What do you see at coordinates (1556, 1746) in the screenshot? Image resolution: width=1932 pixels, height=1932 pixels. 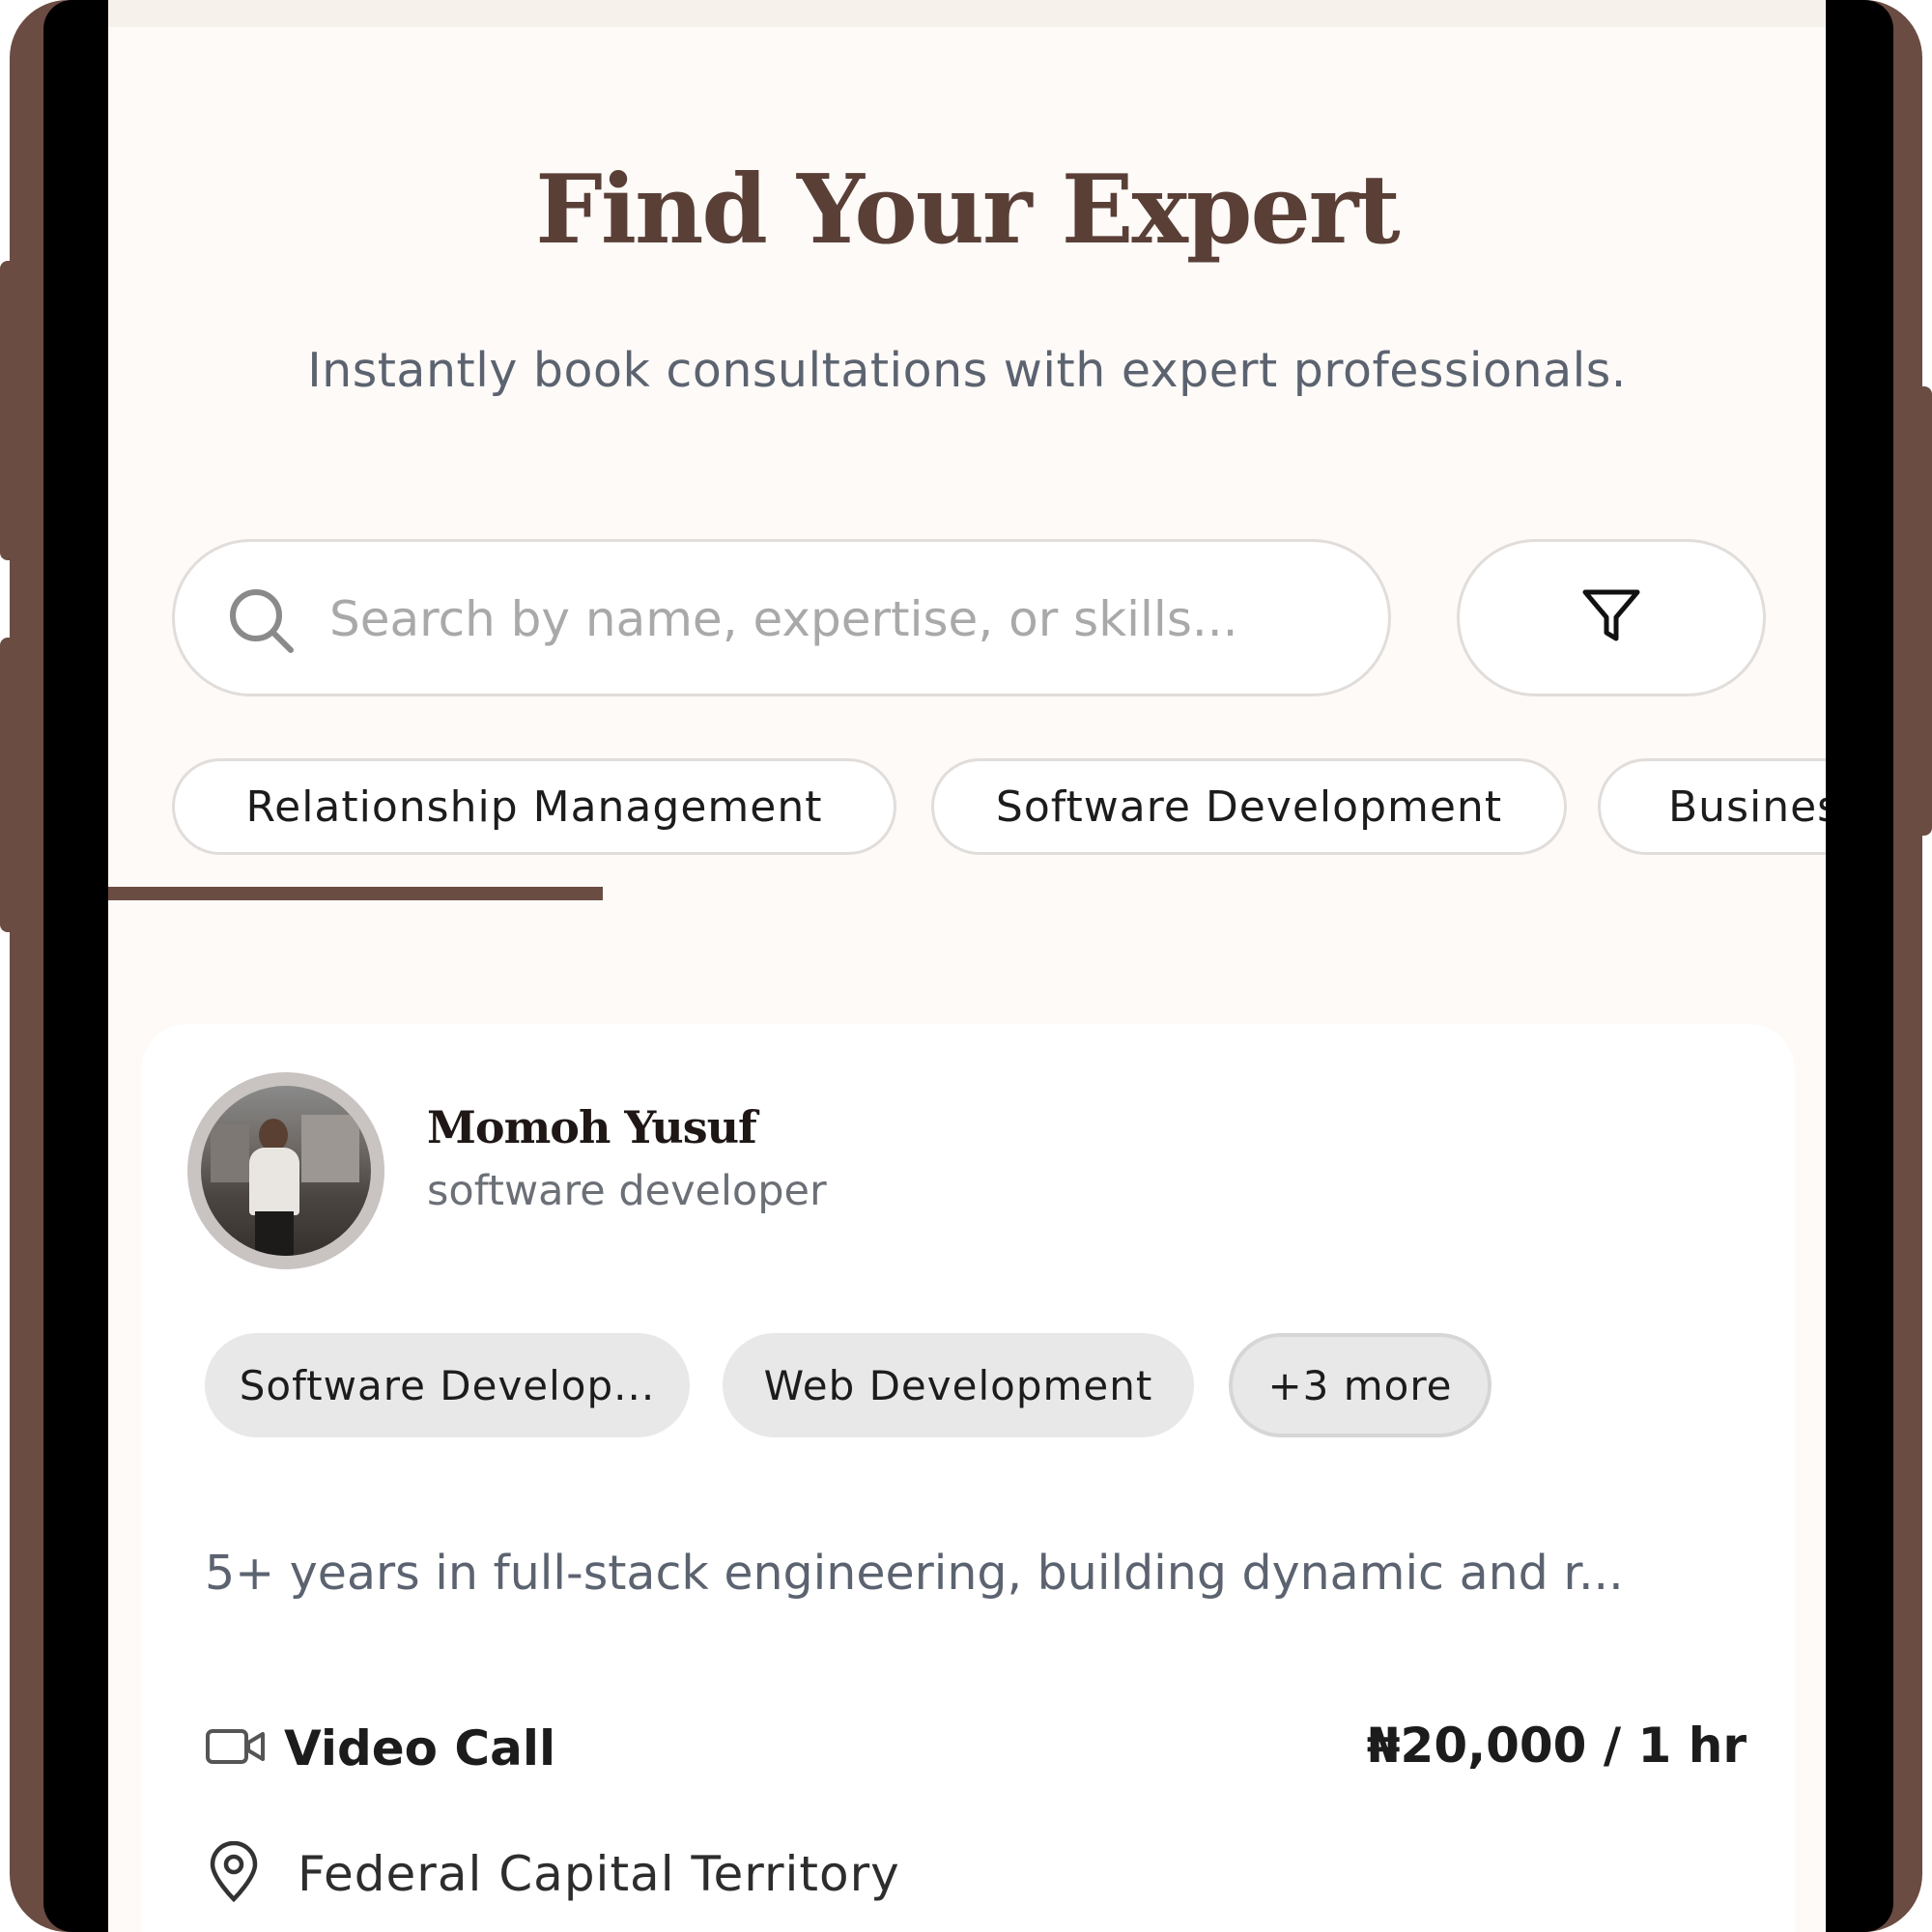 I see `session-price: ₦20,000 / 1 hr` at bounding box center [1556, 1746].